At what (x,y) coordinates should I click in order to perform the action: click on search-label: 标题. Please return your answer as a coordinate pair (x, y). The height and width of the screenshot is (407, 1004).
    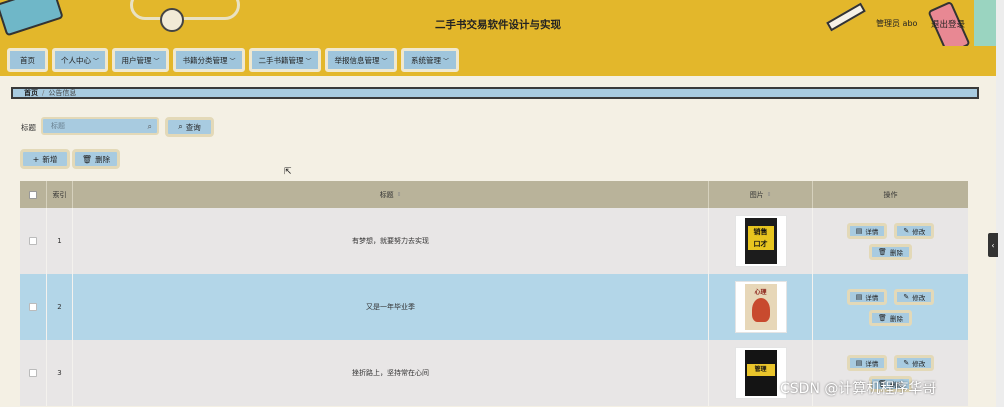
    Looking at the image, I should click on (28, 127).